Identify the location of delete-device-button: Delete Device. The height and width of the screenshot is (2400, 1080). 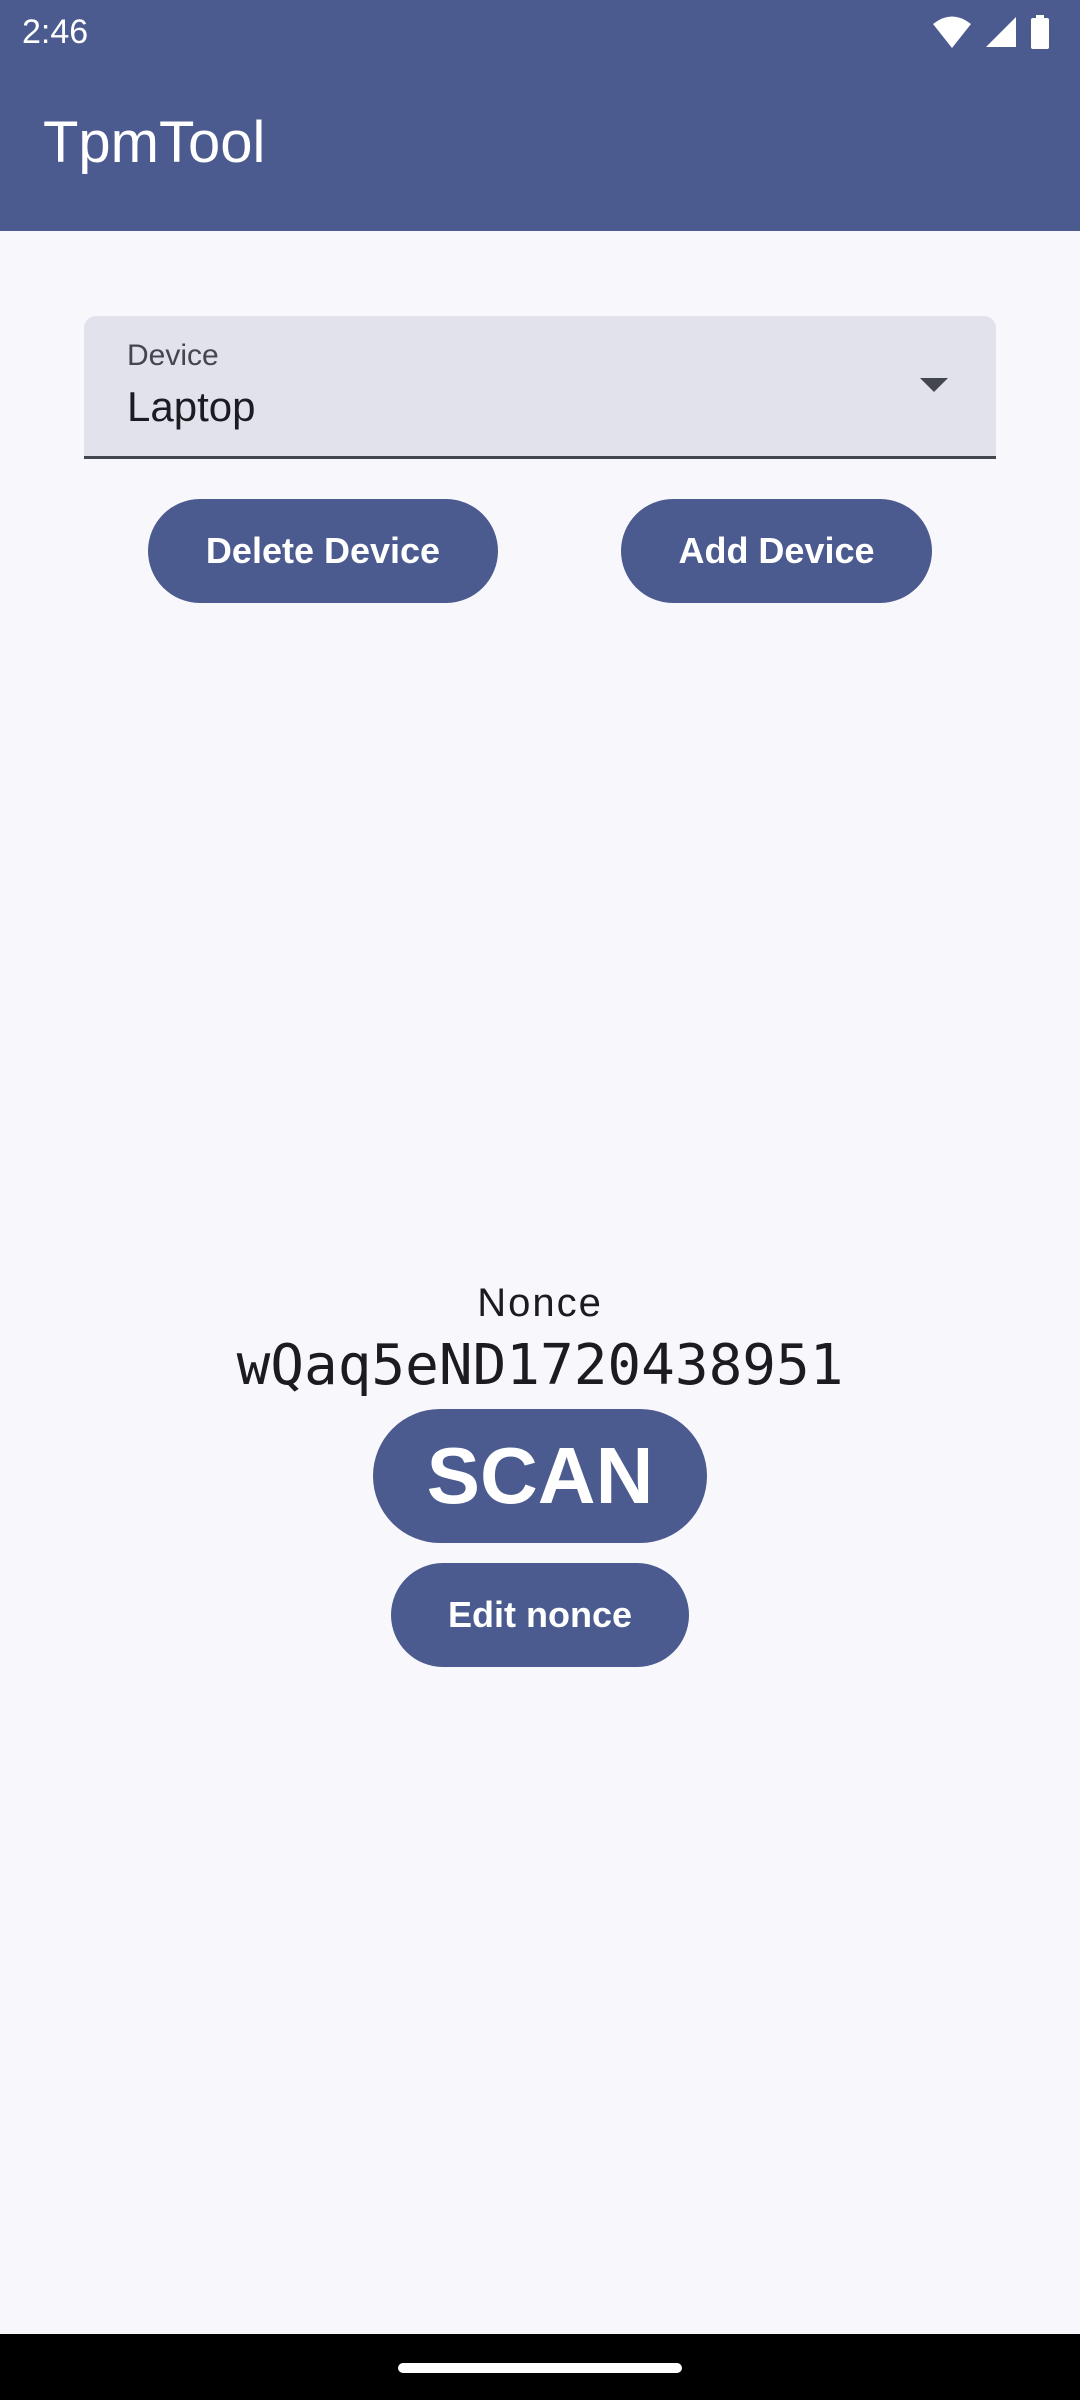
(323, 551).